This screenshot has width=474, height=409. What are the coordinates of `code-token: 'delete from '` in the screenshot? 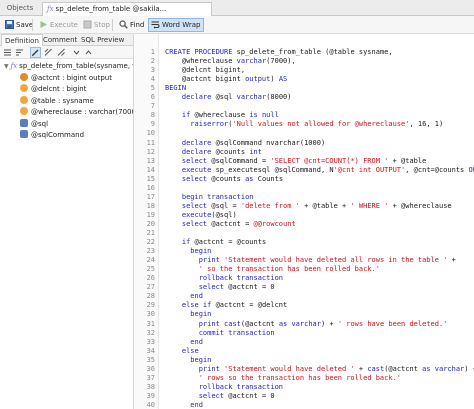 It's located at (270, 205).